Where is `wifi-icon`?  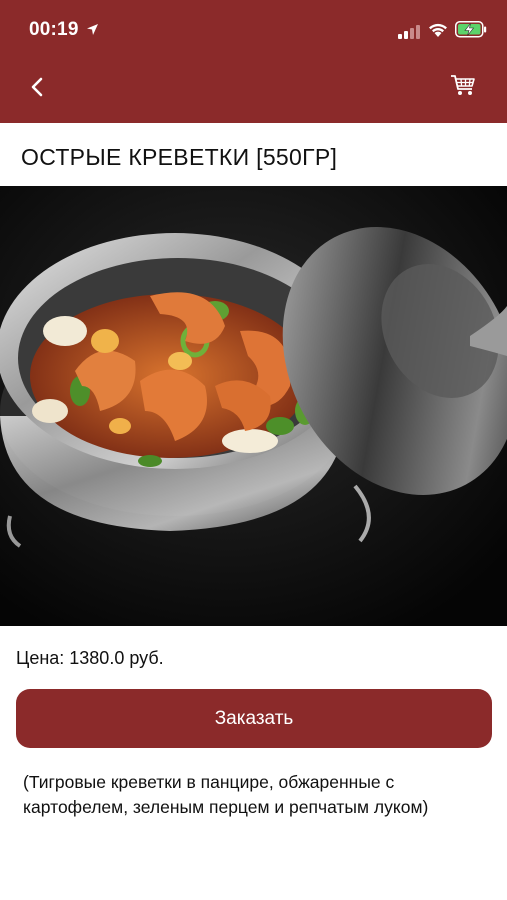
wifi-icon is located at coordinates (438, 30).